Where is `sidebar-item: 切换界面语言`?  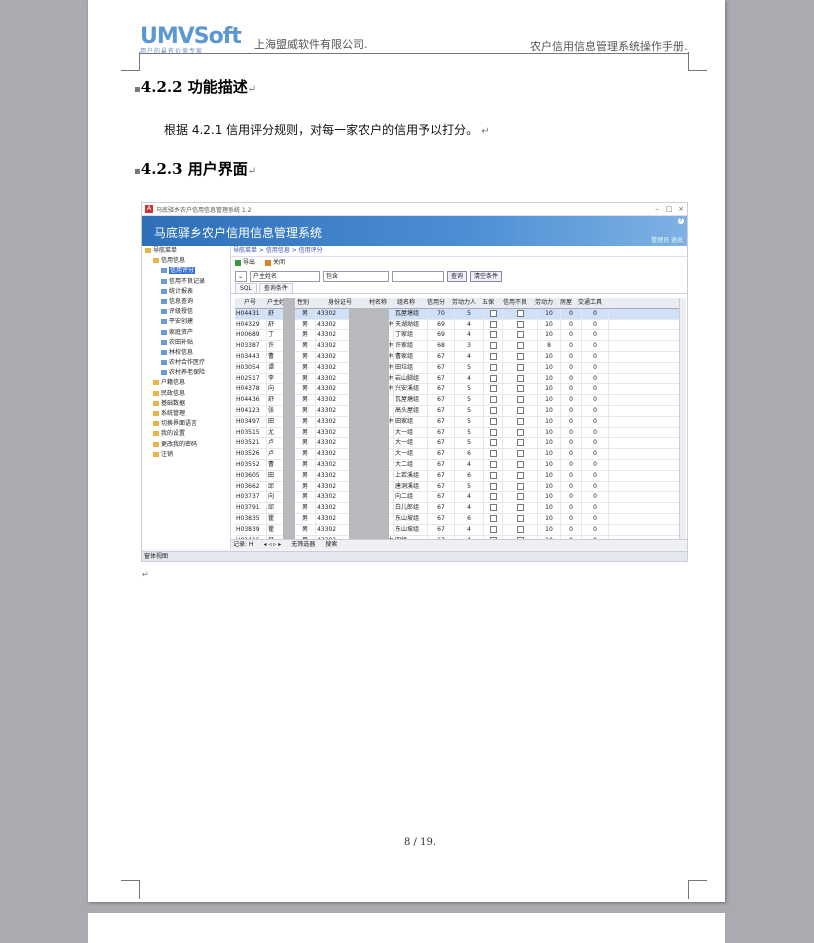 sidebar-item: 切换界面语言 is located at coordinates (186, 424).